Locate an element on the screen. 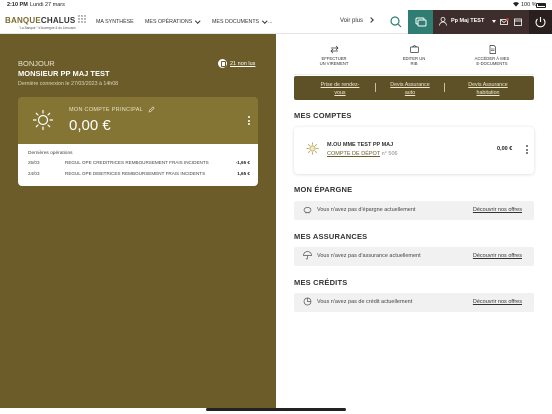 The image size is (552, 414). nav-item-operations: MES OPÉRATIONS is located at coordinates (173, 21).